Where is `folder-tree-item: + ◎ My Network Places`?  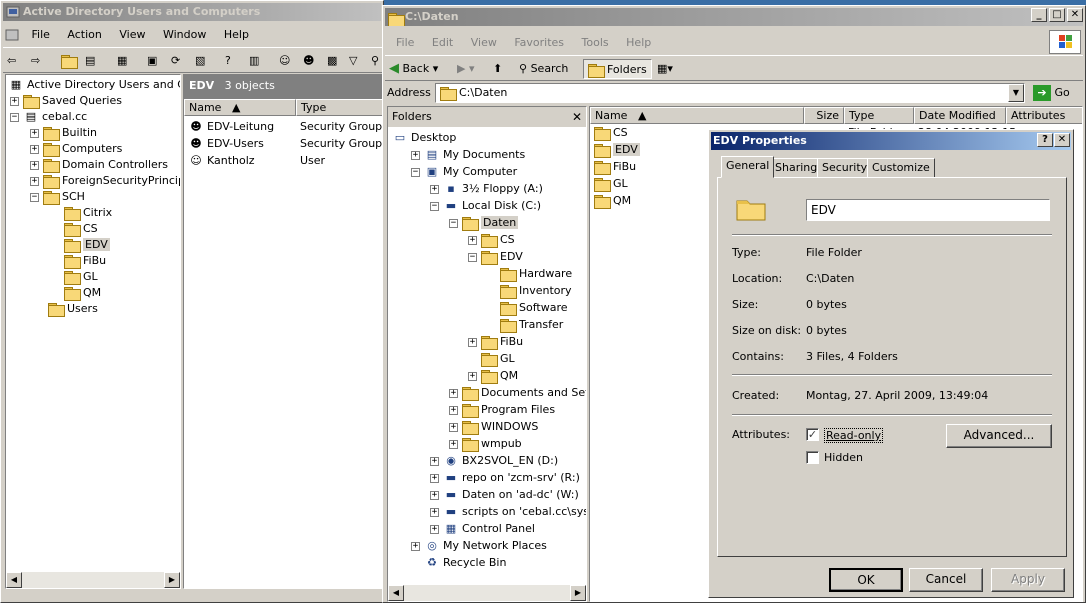 folder-tree-item: + ◎ My Network Places is located at coordinates (479, 545).